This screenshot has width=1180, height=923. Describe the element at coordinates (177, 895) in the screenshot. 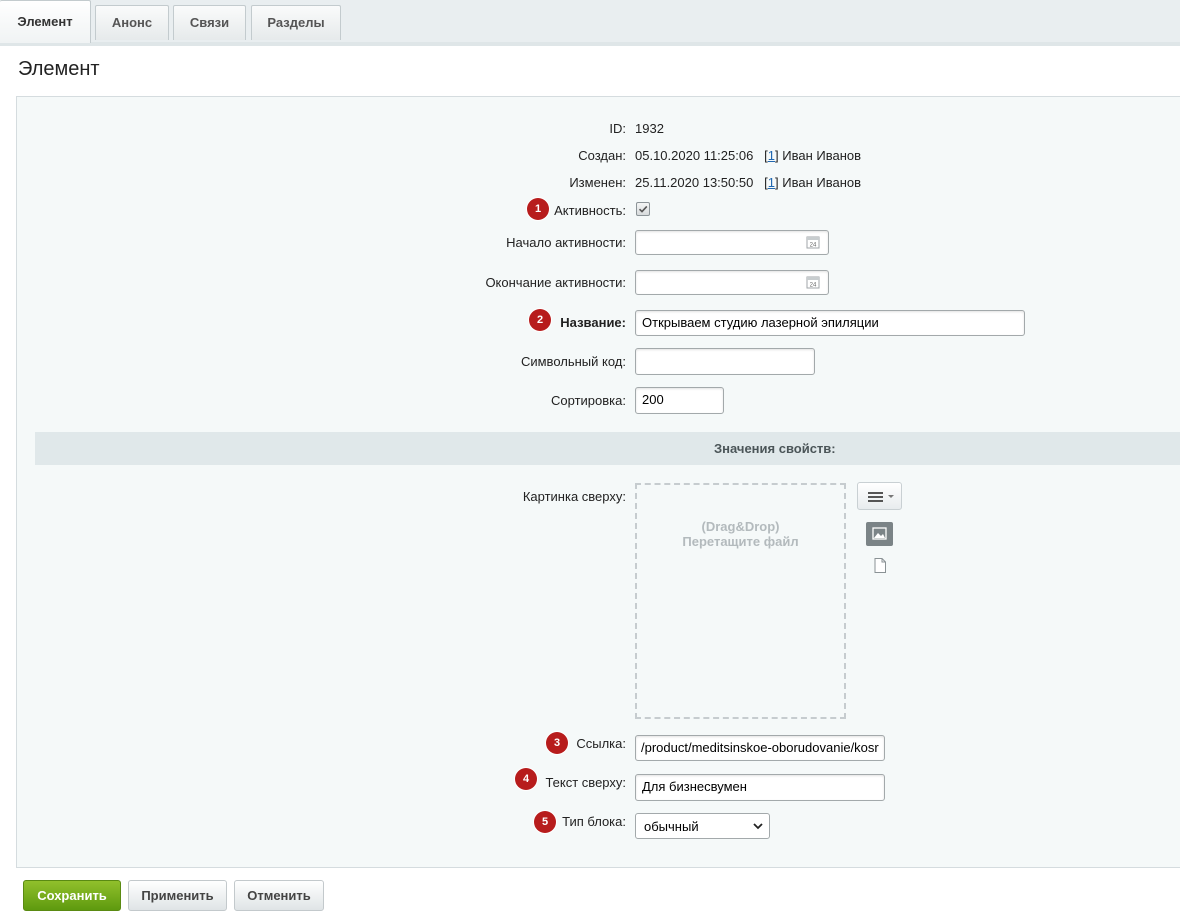

I see `apply-button: Применить` at that location.